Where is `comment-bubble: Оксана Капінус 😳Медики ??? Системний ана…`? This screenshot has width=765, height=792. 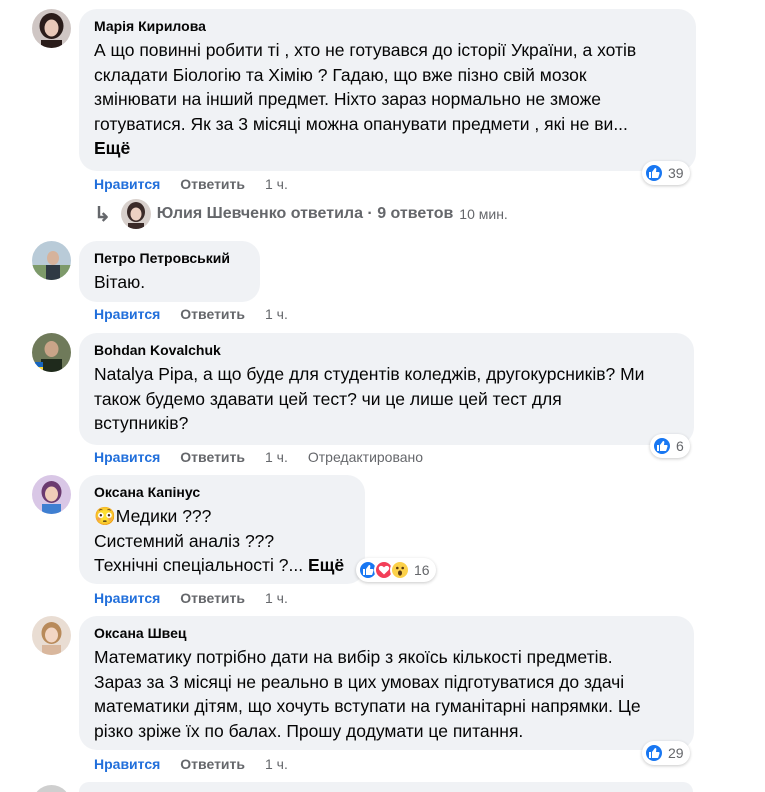 comment-bubble: Оксана Капінус 😳Медики ??? Системний ана… is located at coordinates (222, 529).